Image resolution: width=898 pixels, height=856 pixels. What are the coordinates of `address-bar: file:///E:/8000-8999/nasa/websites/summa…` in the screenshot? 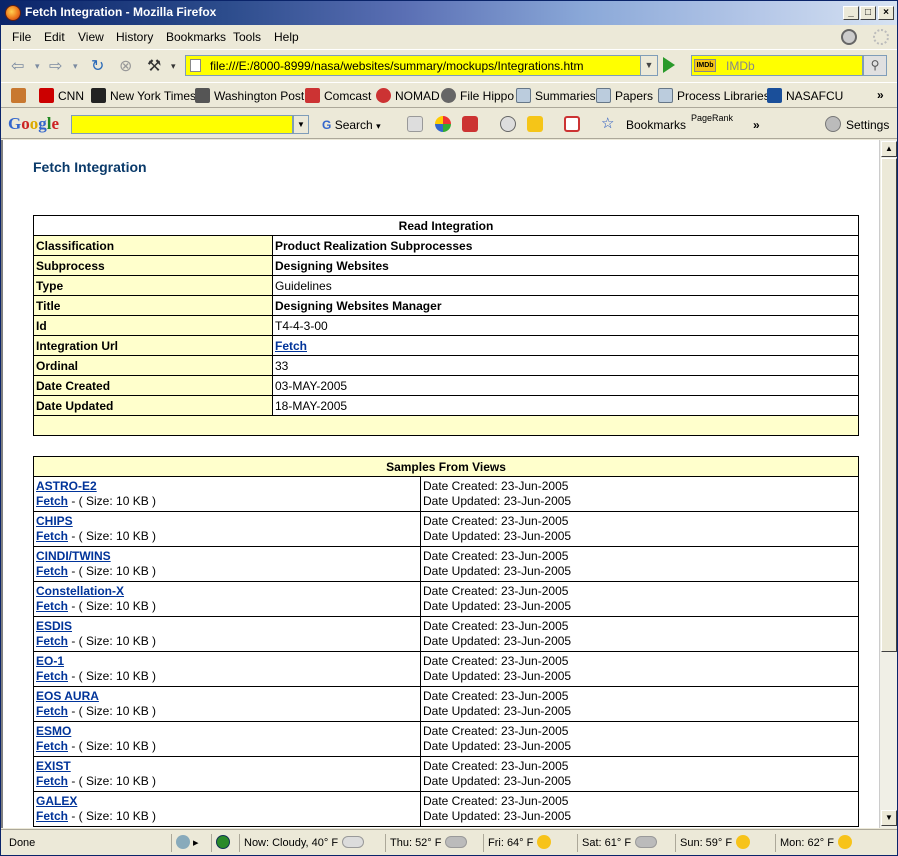 It's located at (413, 65).